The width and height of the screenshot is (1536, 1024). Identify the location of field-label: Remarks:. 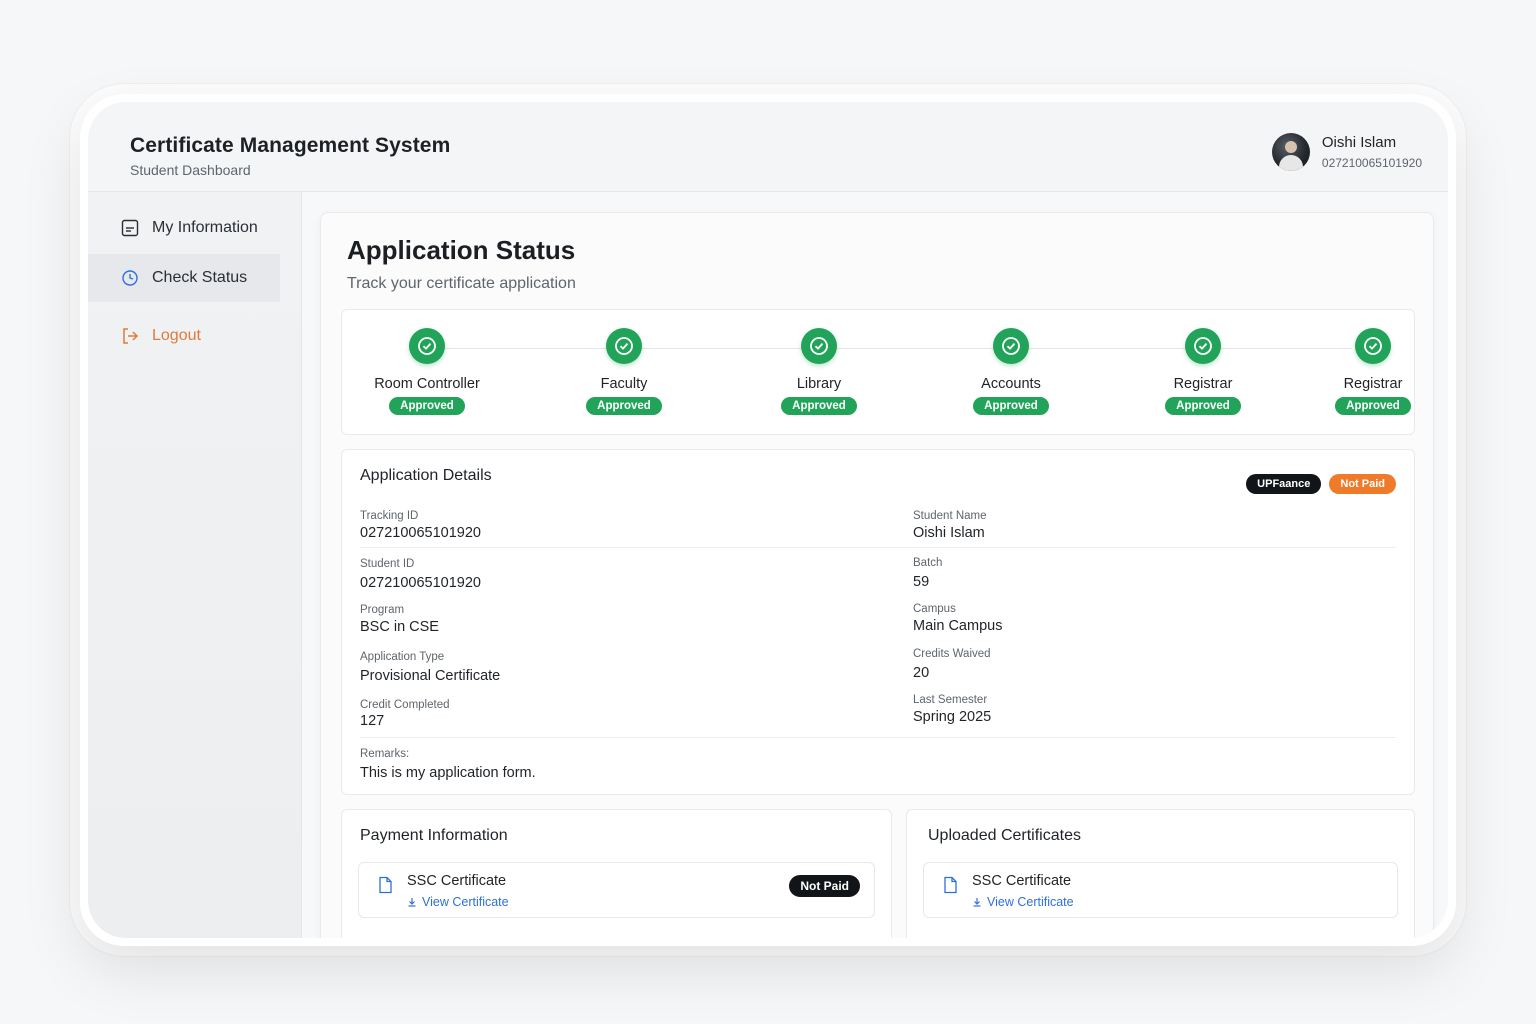
(385, 754).